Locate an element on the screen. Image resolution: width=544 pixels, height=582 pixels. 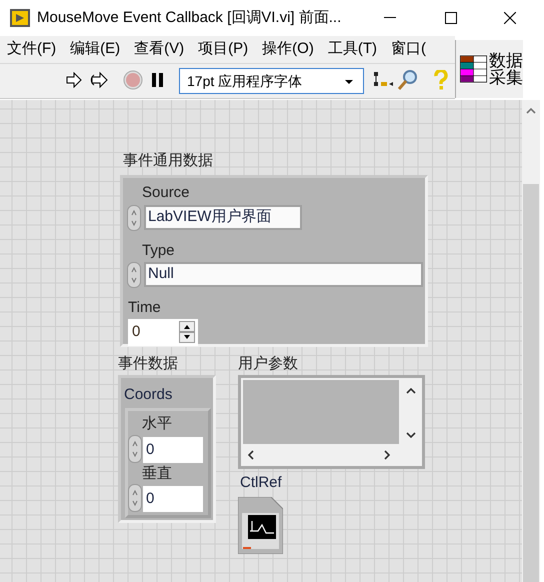
scroll-right-icon is located at coordinates (387, 455).